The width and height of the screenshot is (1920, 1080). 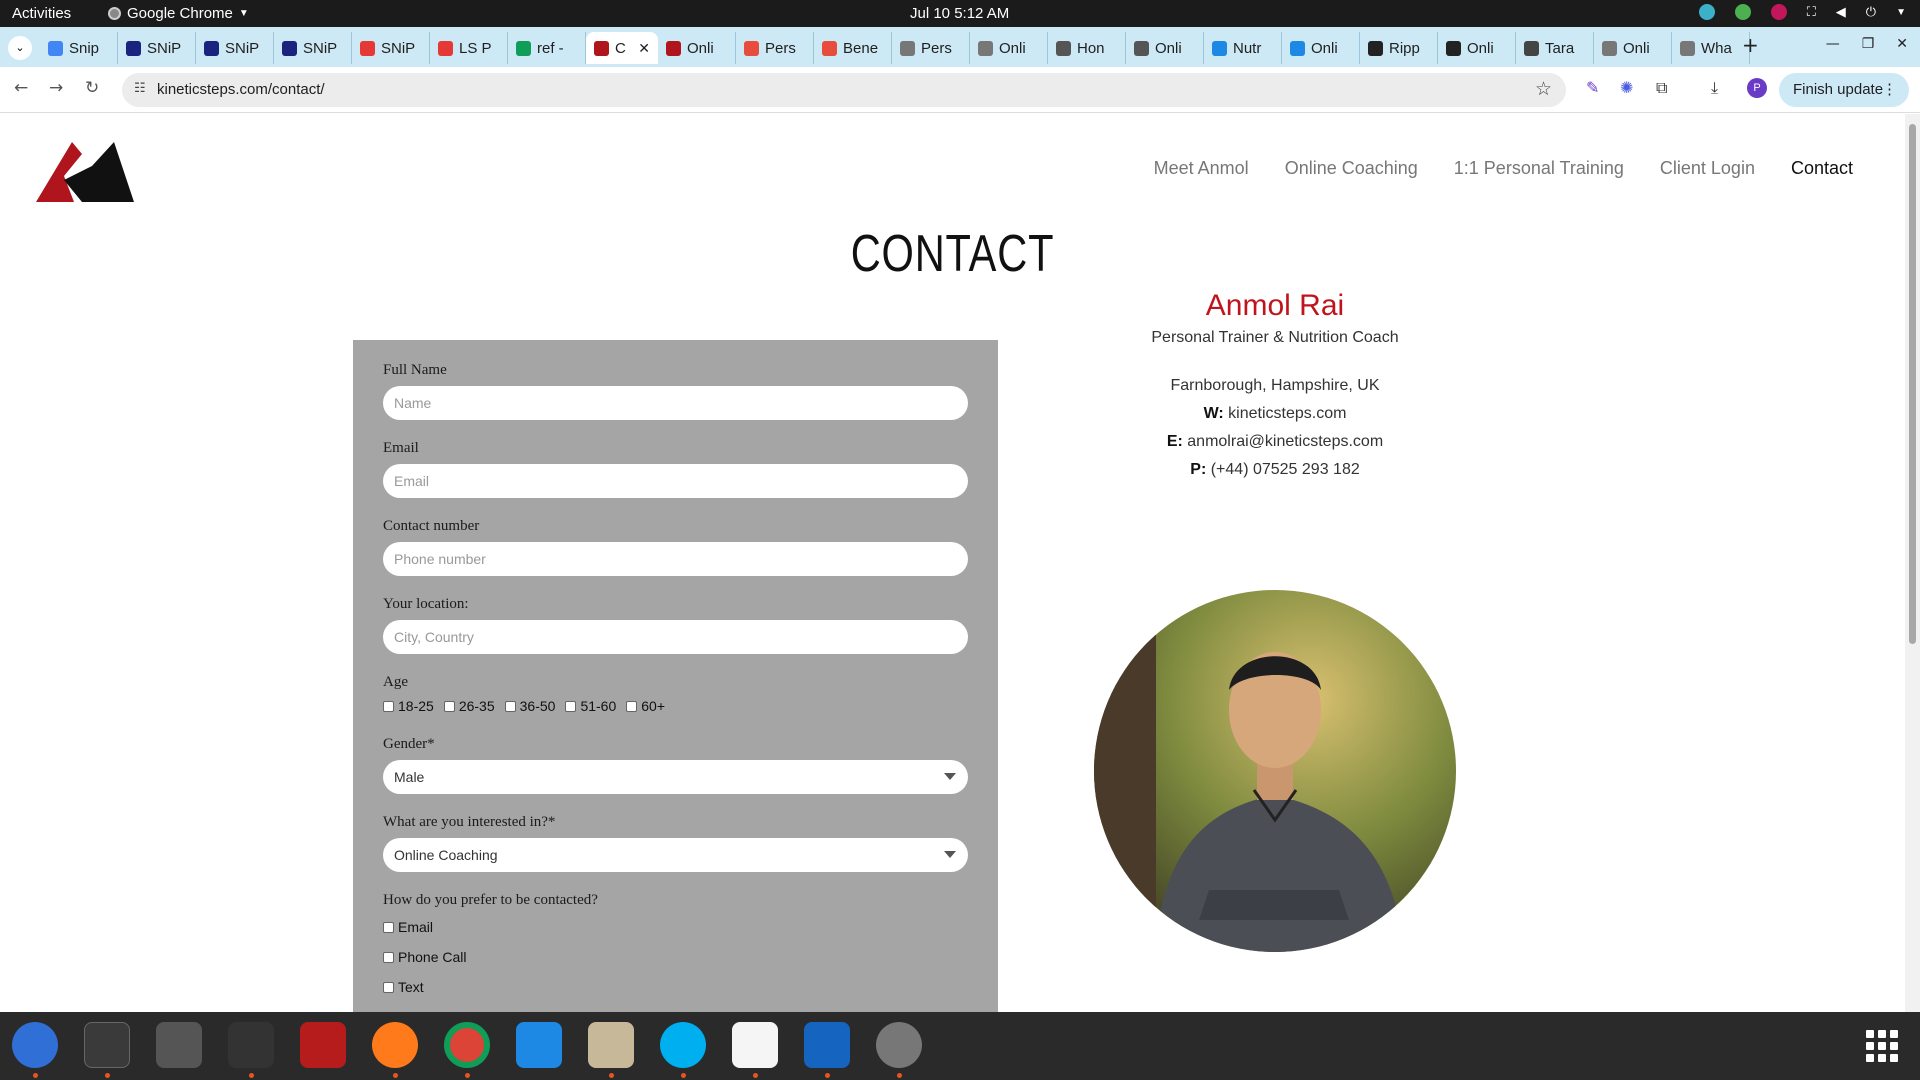 What do you see at coordinates (86, 171) in the screenshot?
I see `site-logo` at bounding box center [86, 171].